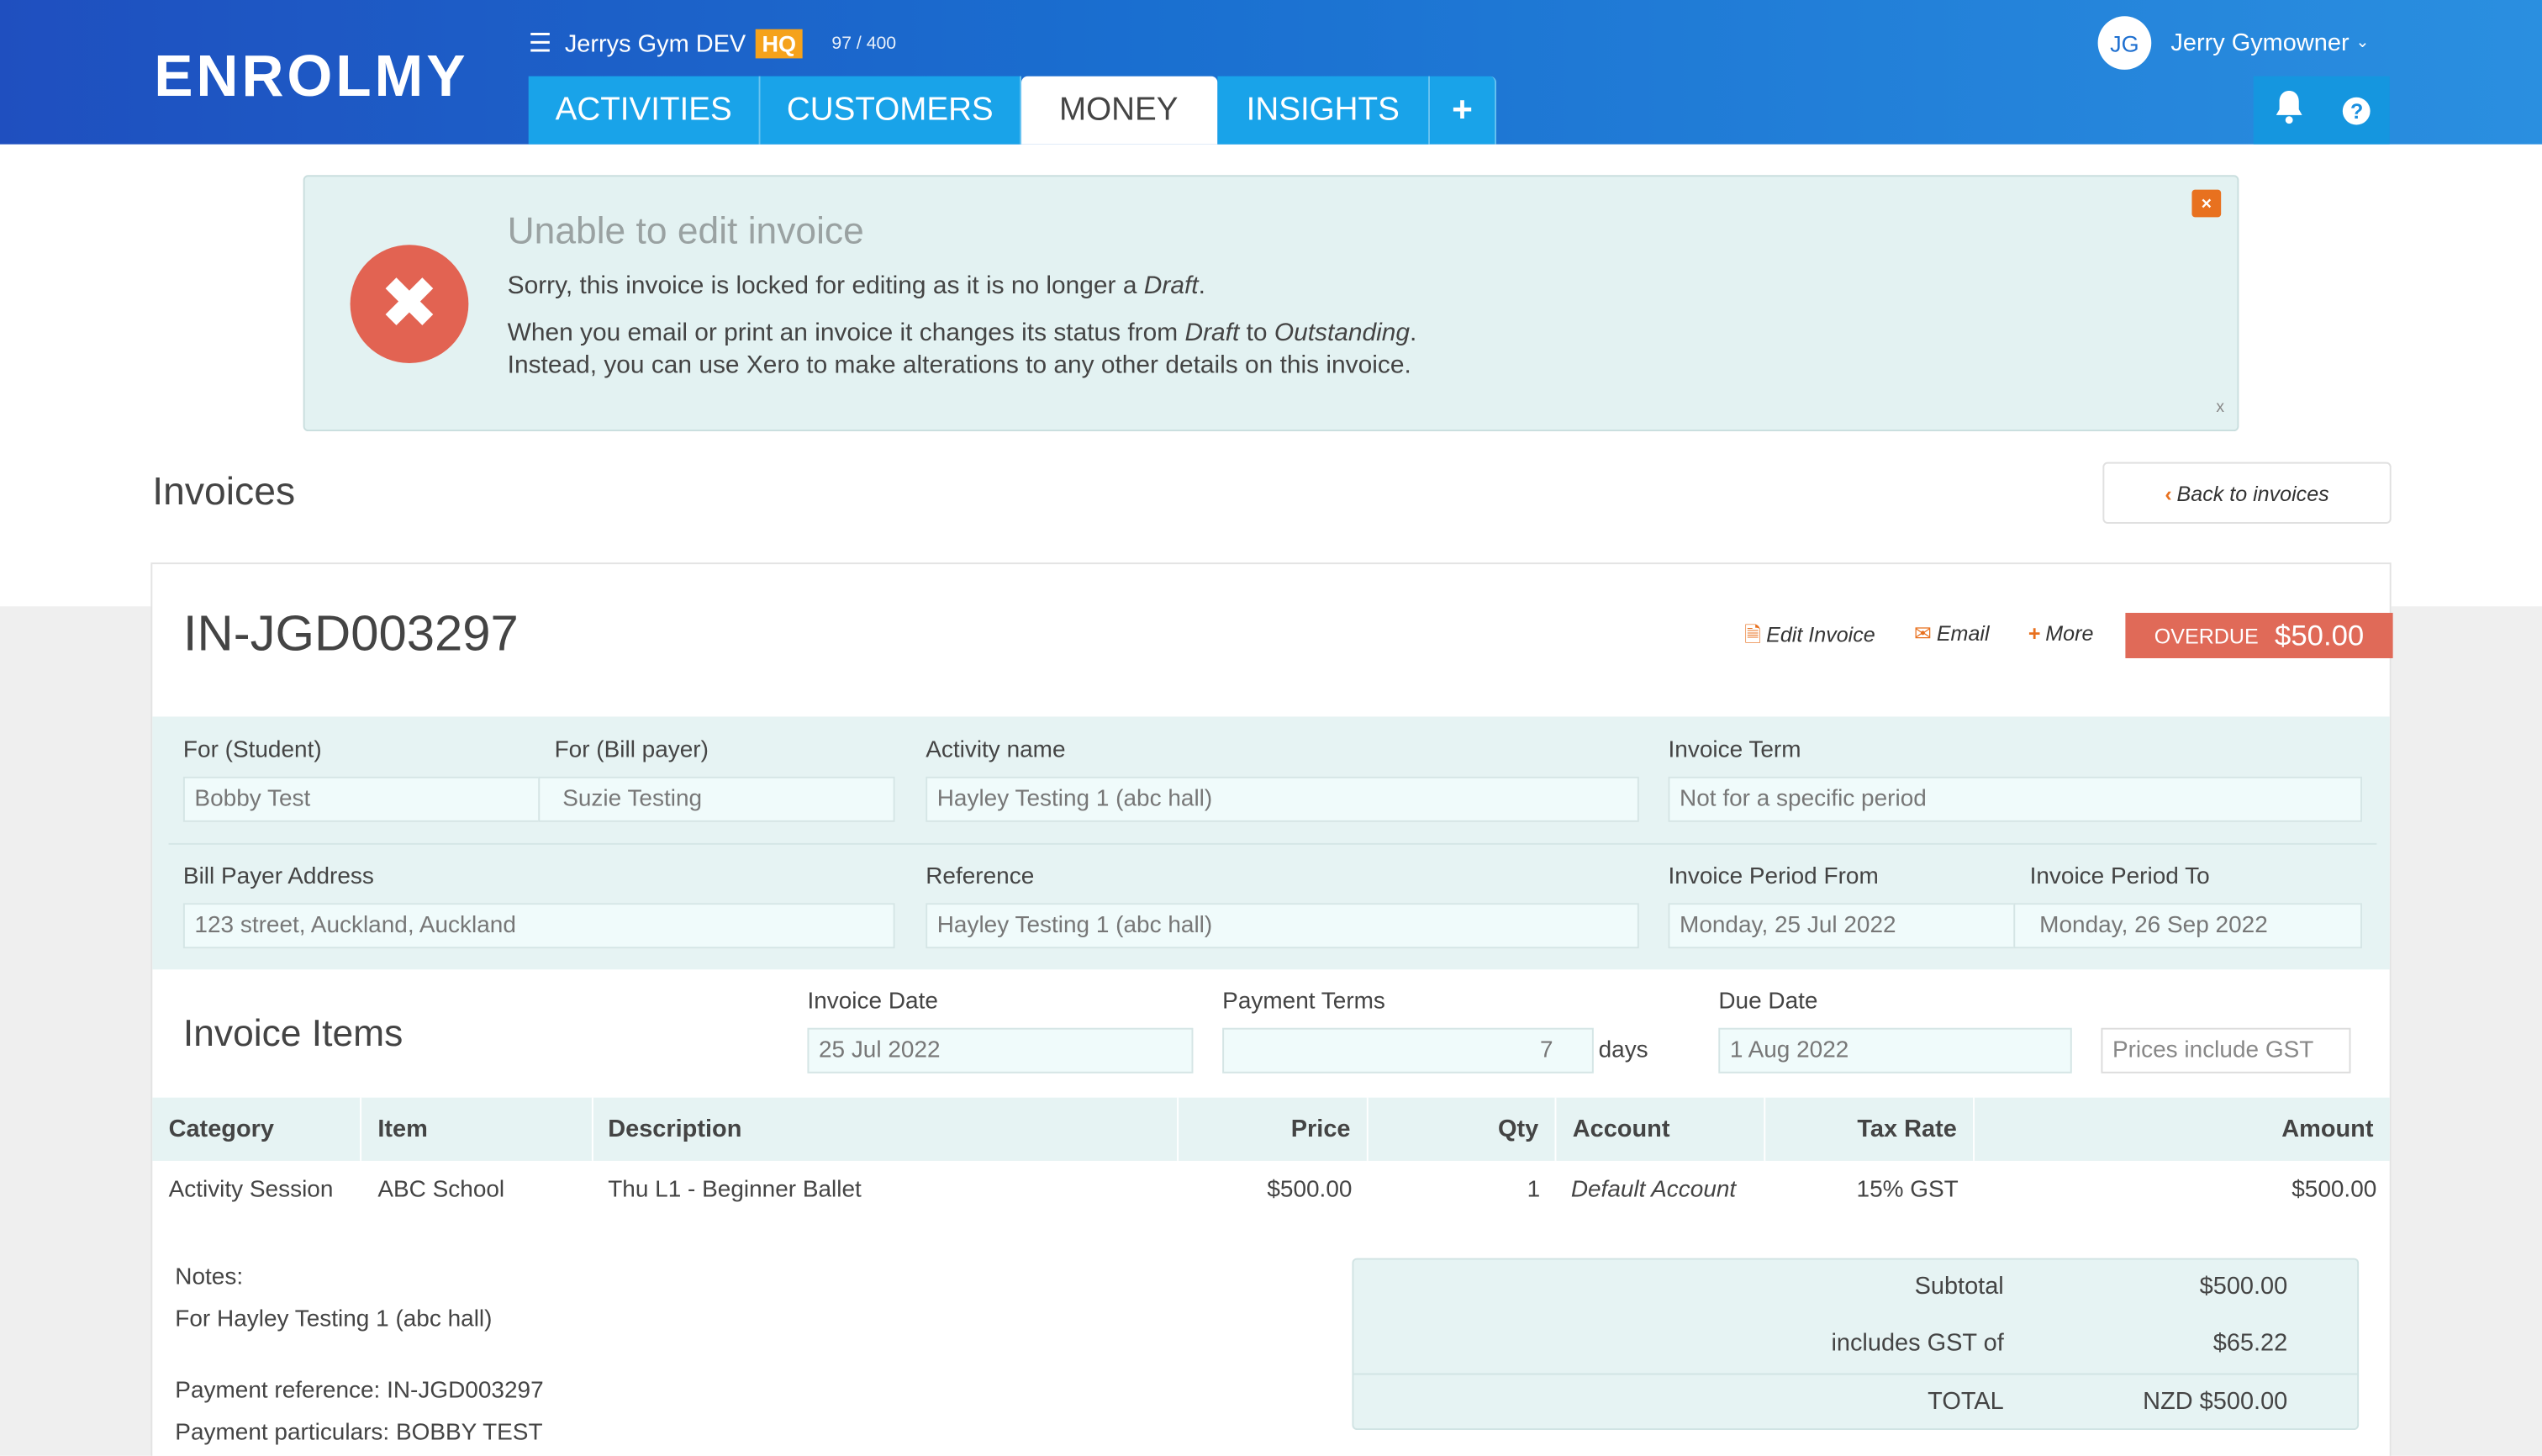  Describe the element at coordinates (1895, 1050) in the screenshot. I see `due-date-field: 1 Aug 2022` at that location.